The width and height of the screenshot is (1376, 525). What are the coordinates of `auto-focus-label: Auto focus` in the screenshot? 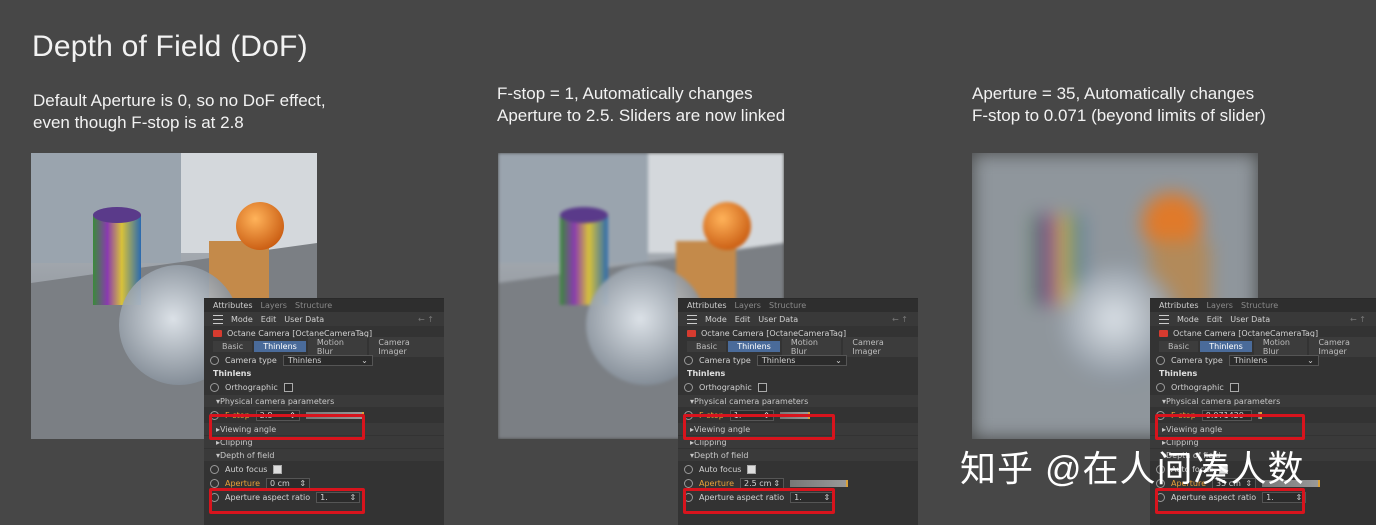 It's located at (246, 469).